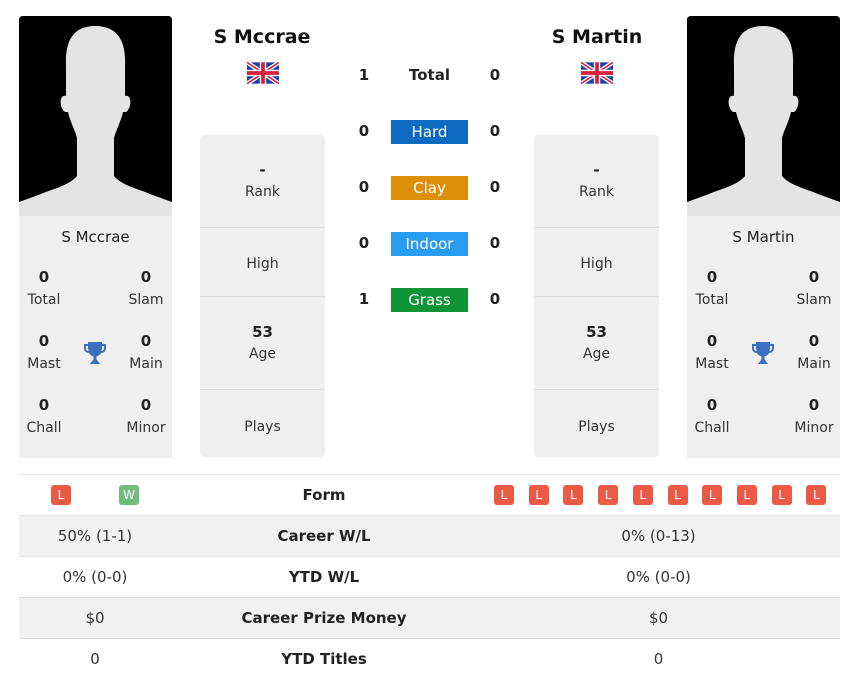  Describe the element at coordinates (95, 577) in the screenshot. I see `left-value: 0% (0-0)` at that location.